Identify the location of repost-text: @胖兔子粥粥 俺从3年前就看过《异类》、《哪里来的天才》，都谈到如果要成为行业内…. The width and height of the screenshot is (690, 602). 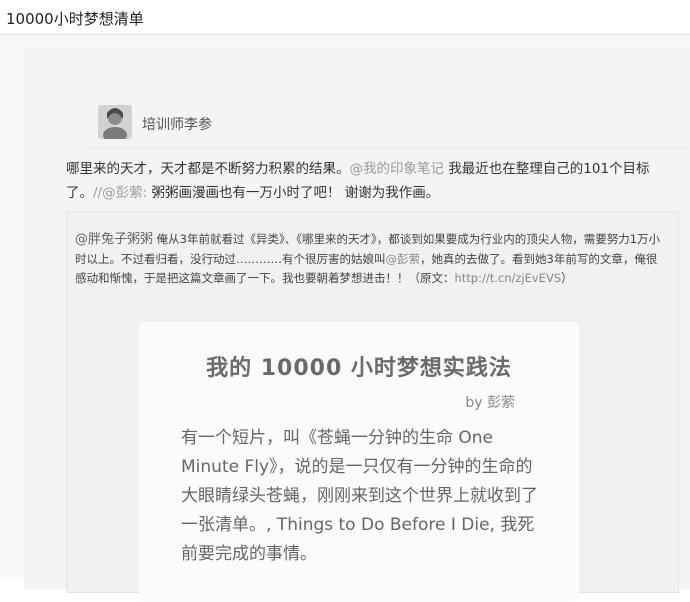
(371, 259).